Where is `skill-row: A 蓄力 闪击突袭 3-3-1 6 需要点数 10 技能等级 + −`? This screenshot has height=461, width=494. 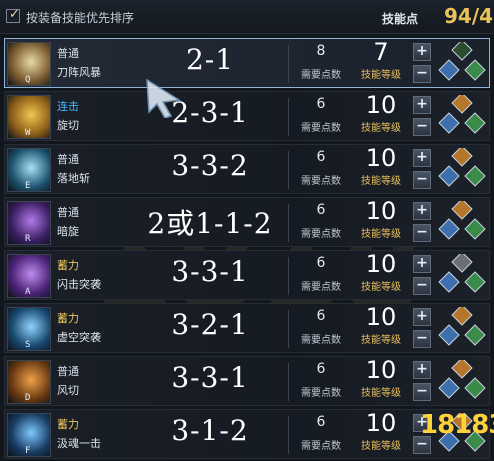
skill-row: A 蓄力 闪击突袭 3-3-1 6 需要点数 10 技能等级 + − is located at coordinates (247, 275).